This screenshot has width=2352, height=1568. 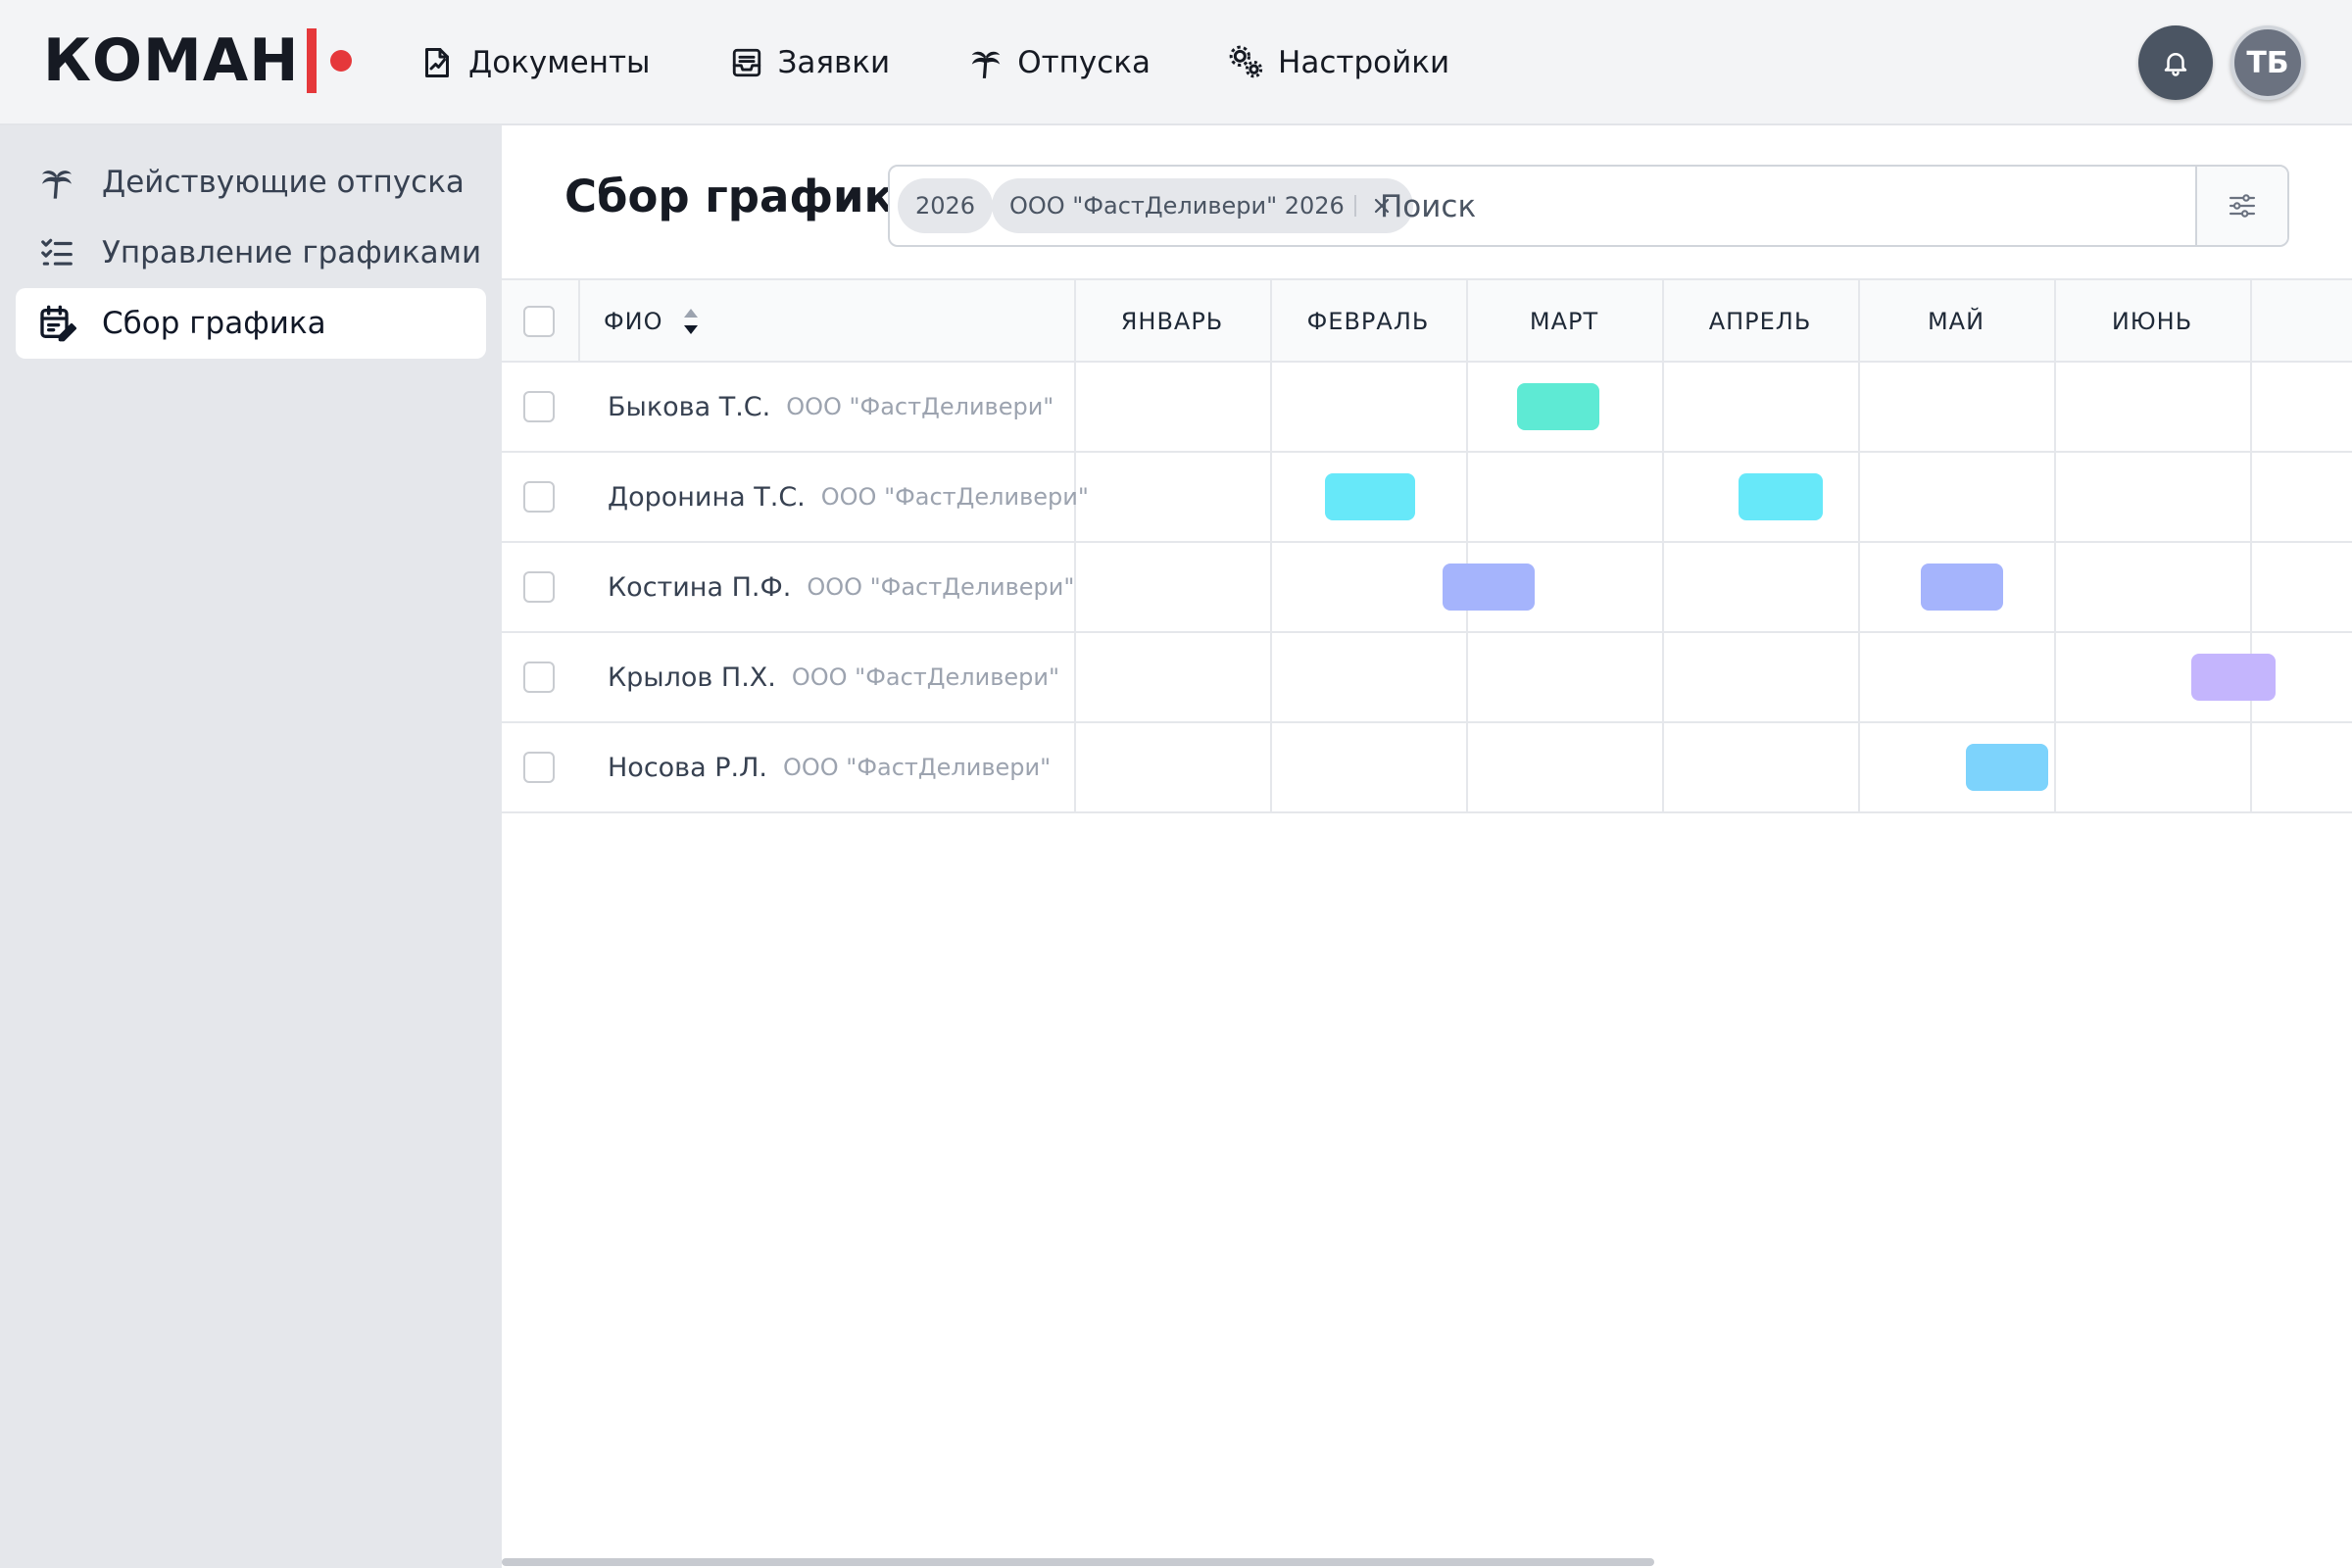 I want to click on table-row: Носова Р.Л. ООО "ФастДеливери", so click(x=1427, y=768).